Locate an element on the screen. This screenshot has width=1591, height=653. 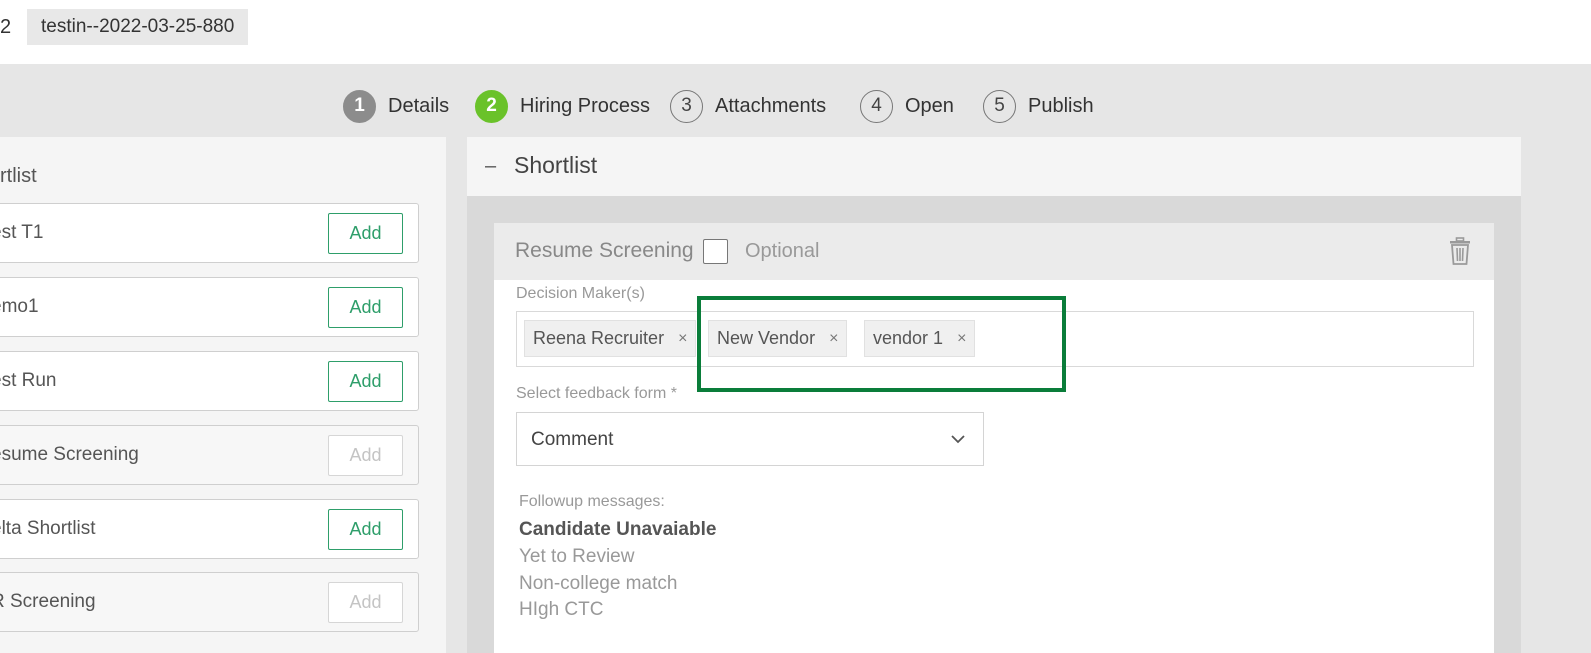
feedback-form-label: Select feedback form * is located at coordinates (596, 393).